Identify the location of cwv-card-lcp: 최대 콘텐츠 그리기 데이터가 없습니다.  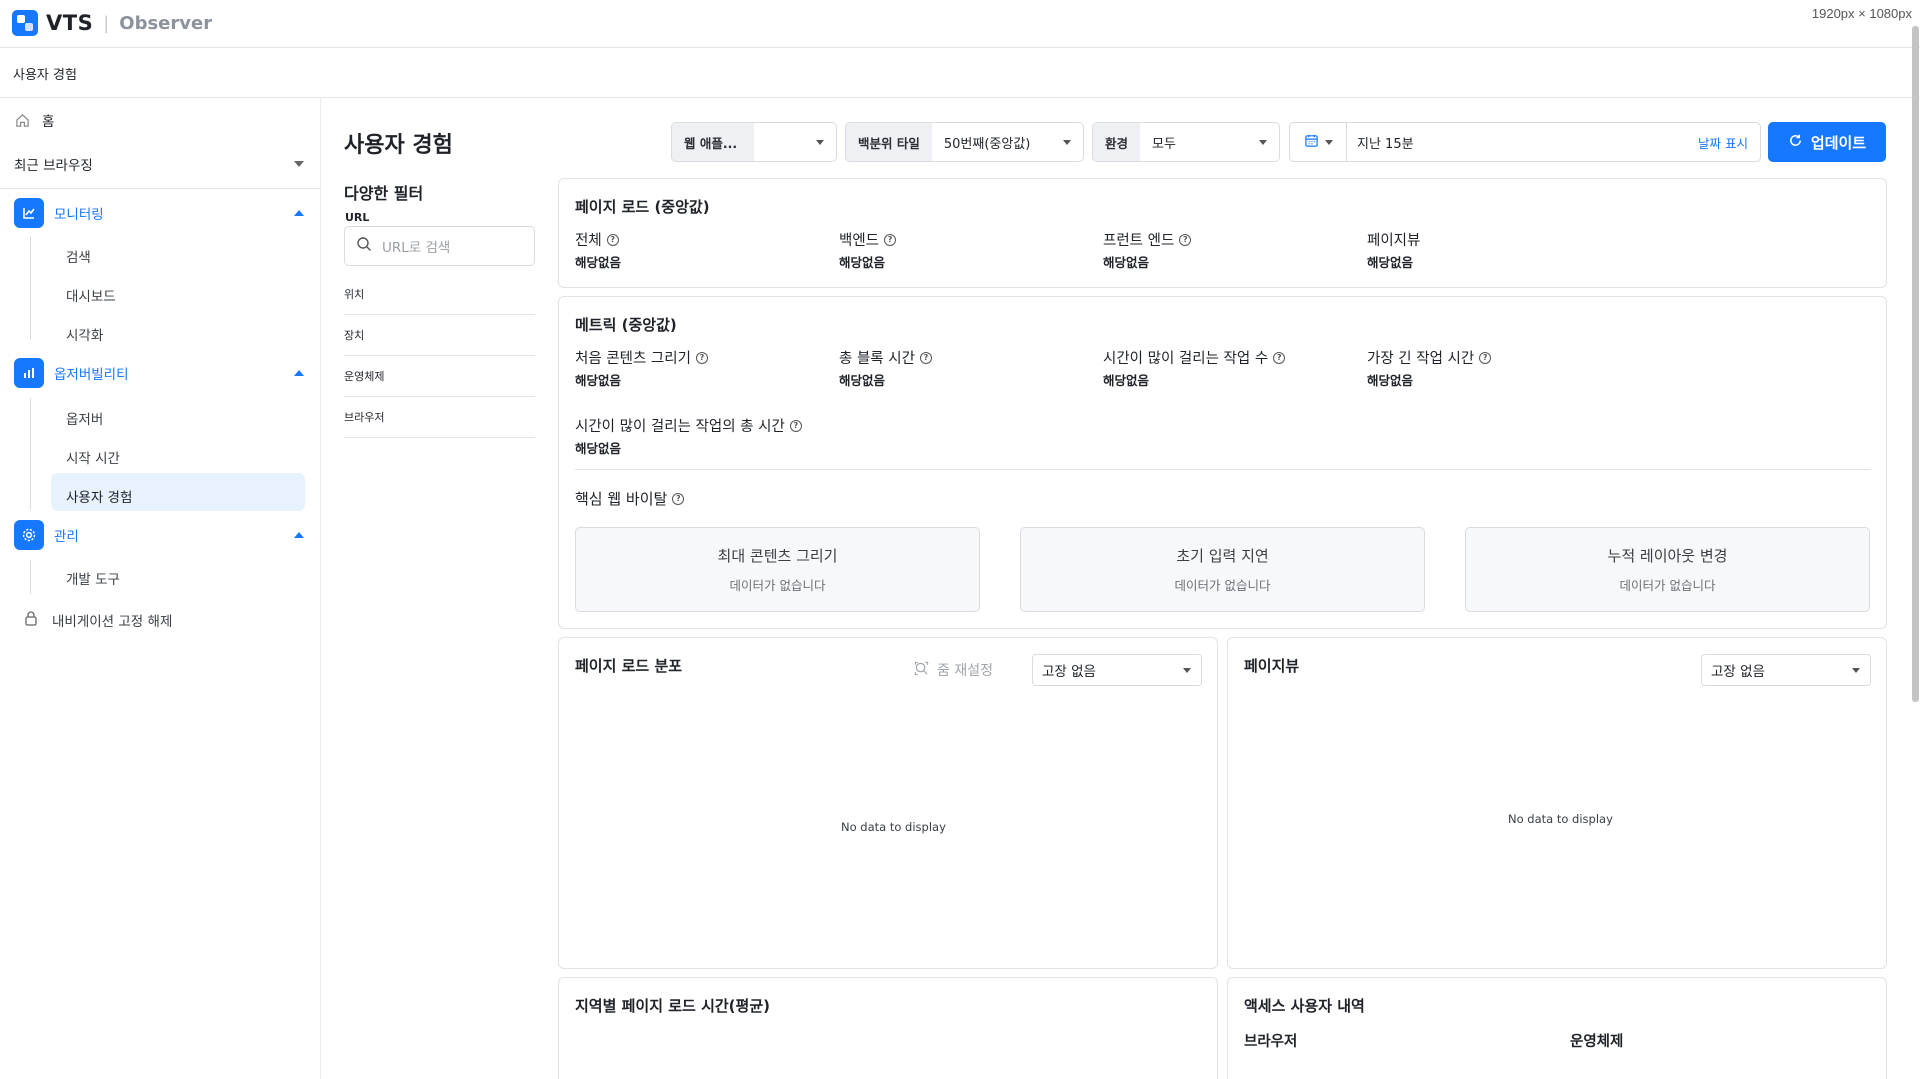
(777, 569).